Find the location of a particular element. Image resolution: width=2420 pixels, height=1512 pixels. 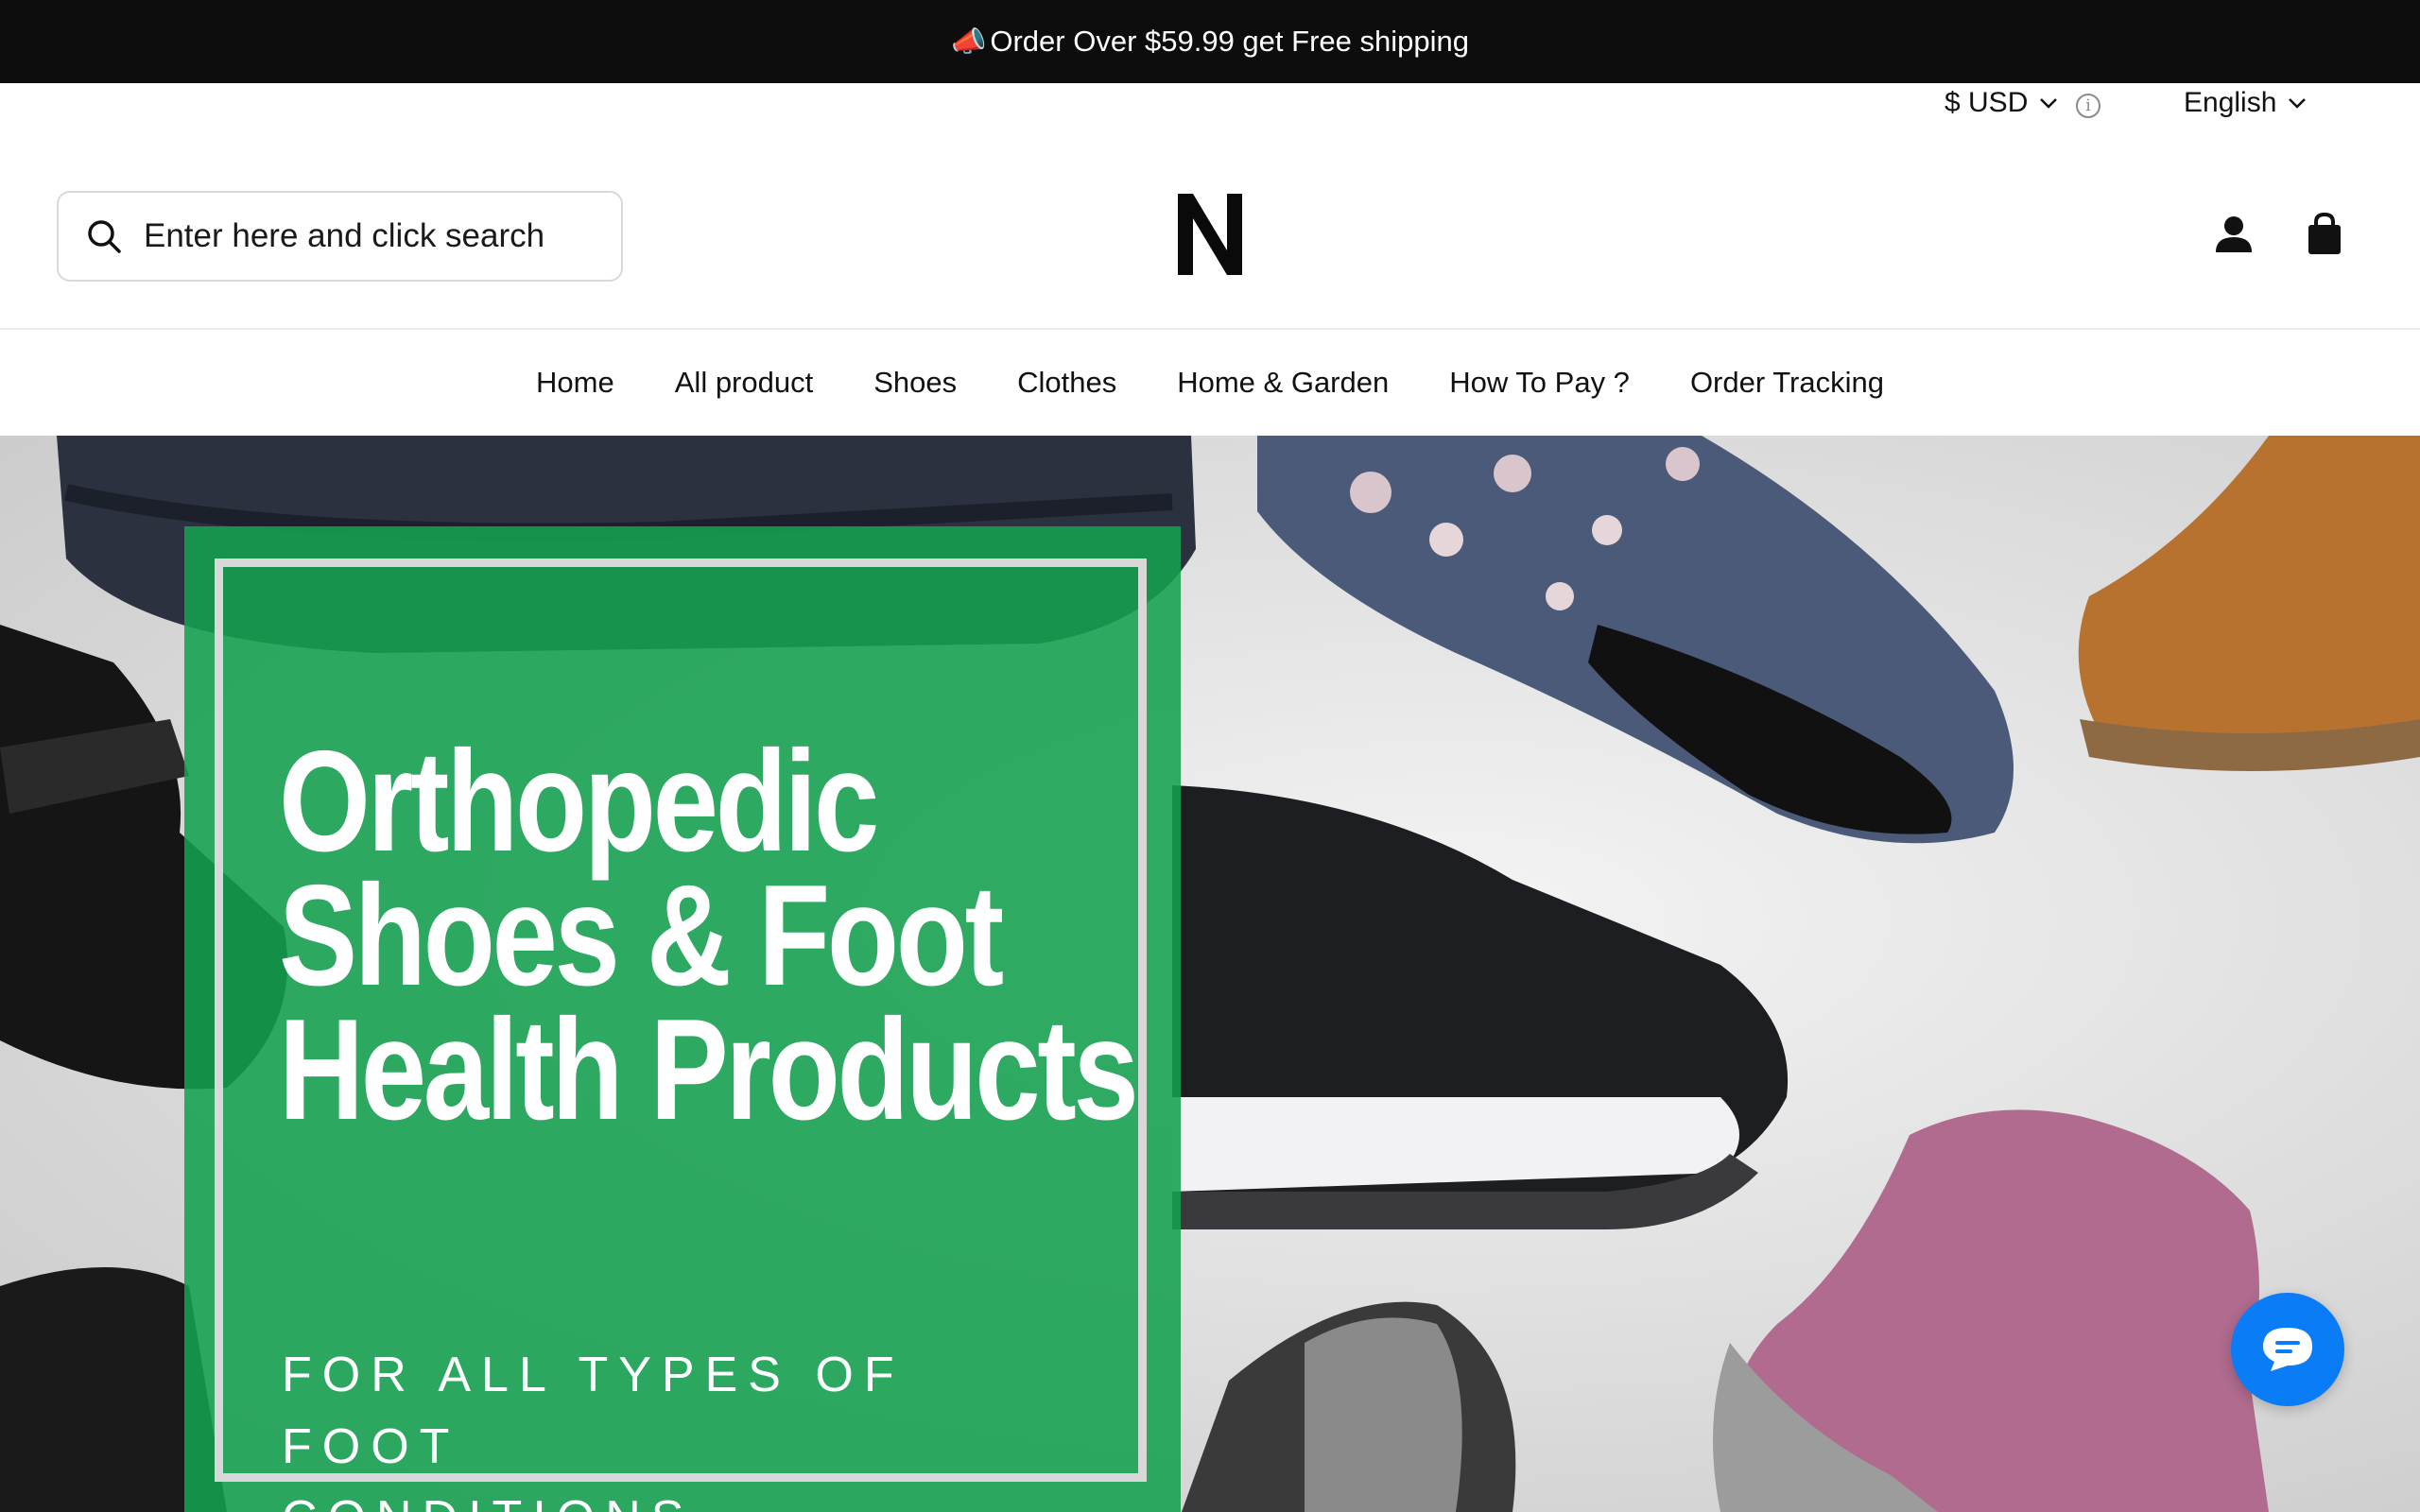

currency-label: $ USD is located at coordinates (1987, 102).